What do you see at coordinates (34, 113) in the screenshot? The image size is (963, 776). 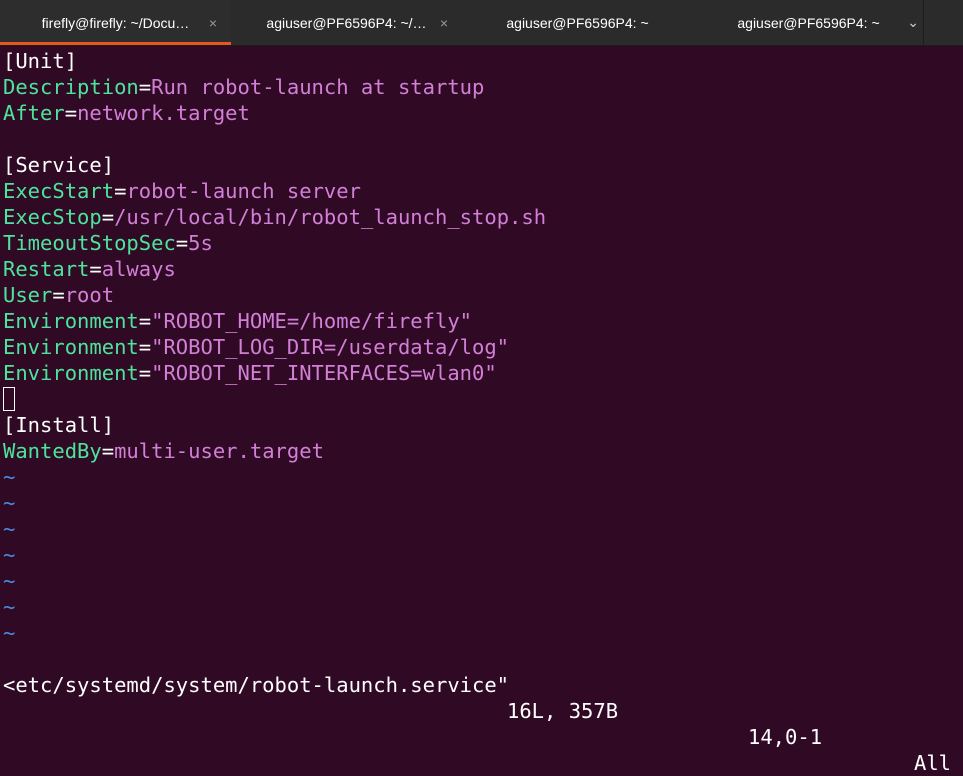 I see `config-key: After` at bounding box center [34, 113].